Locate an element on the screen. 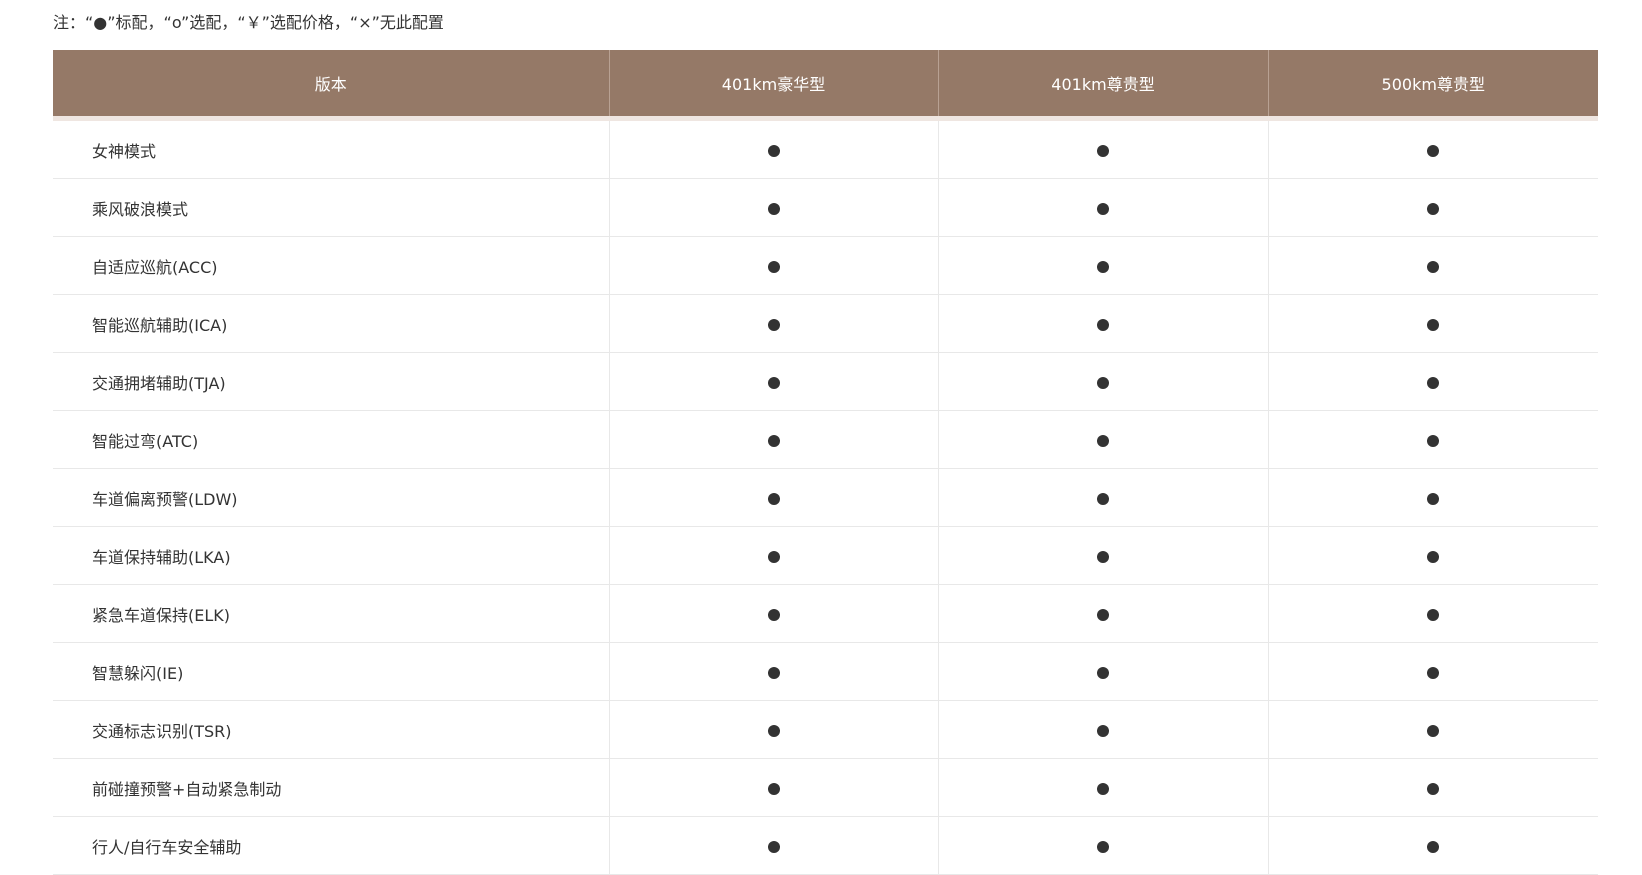 Image resolution: width=1642 pixels, height=875 pixels. table-row: 交通拥堵辅助(TJA) is located at coordinates (825, 381).